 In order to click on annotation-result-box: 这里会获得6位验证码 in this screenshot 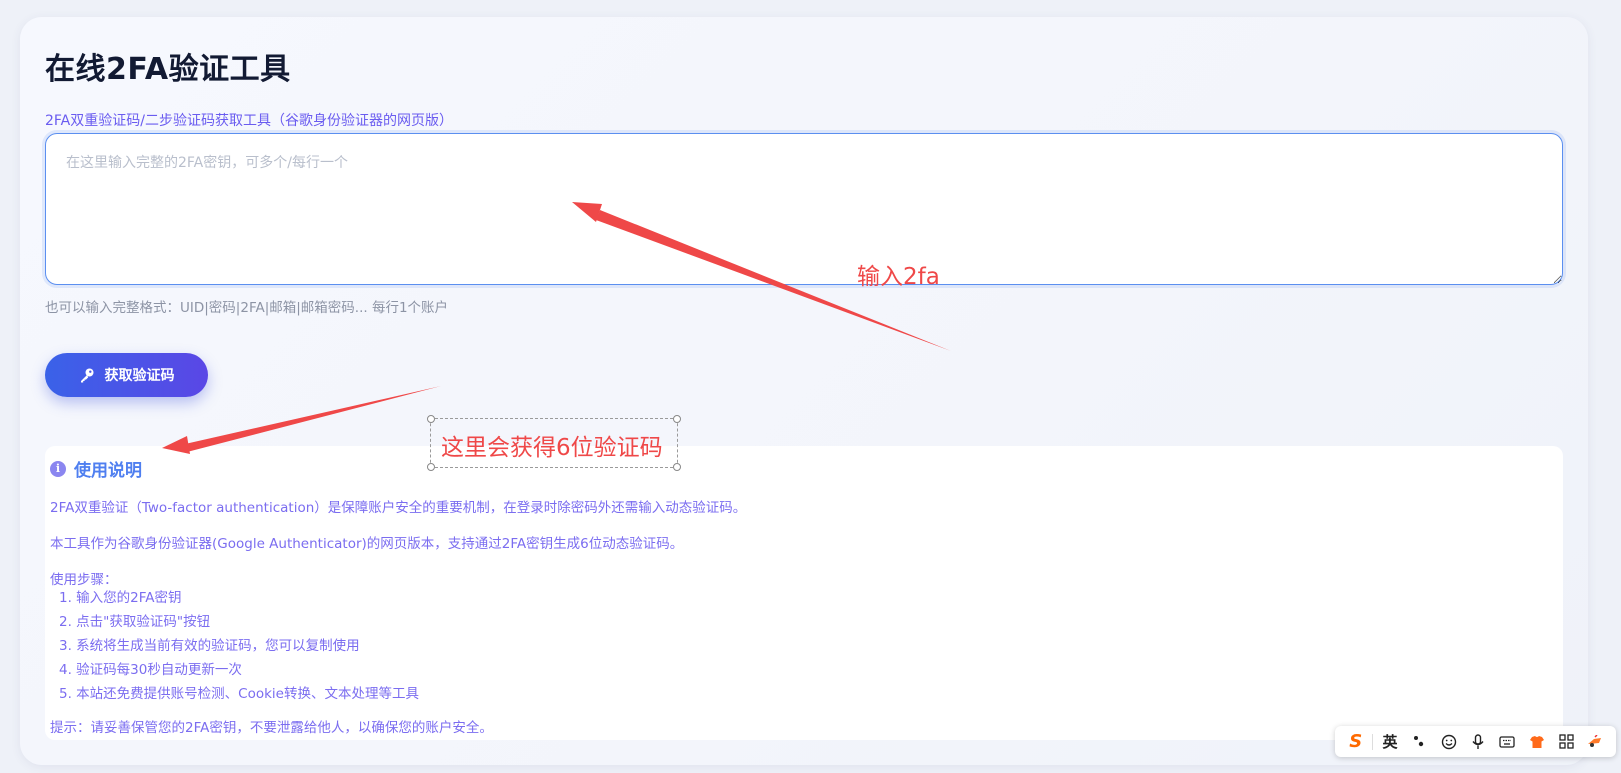, I will do `click(554, 443)`.